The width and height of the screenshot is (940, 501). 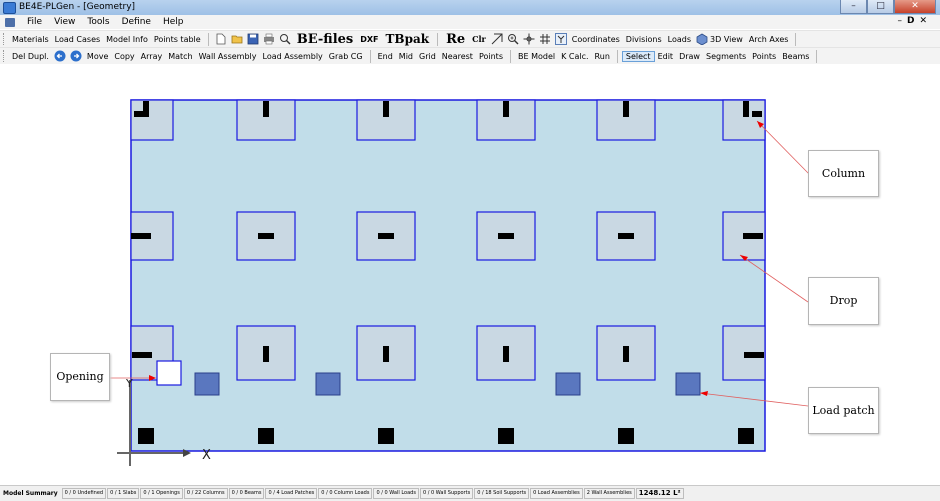 I want to click on pan-icon, so click(x=529, y=39).